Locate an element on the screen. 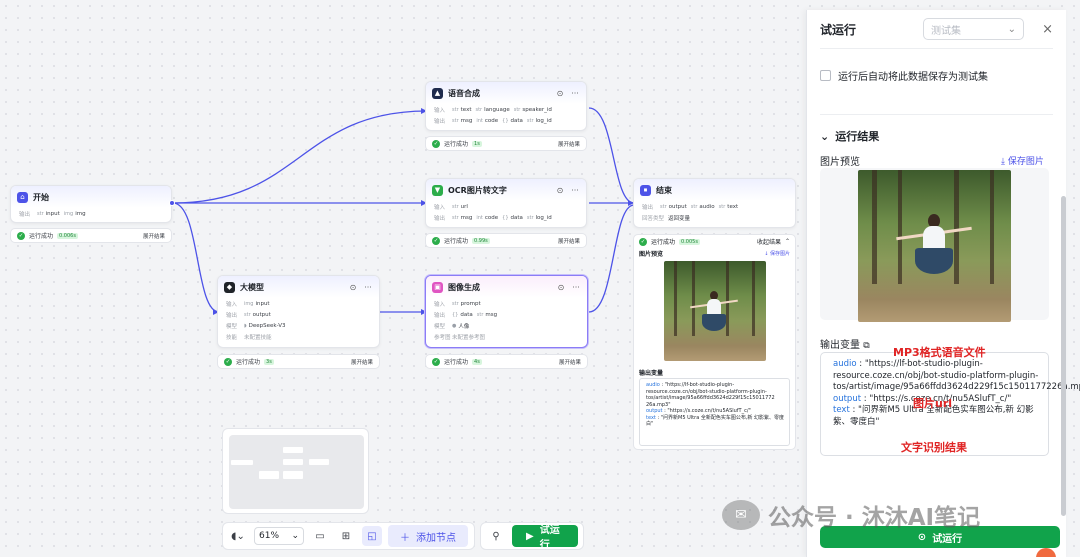 The image size is (1080, 557). run-toolbar: ⚲ ▶ 试运行 is located at coordinates (532, 536).